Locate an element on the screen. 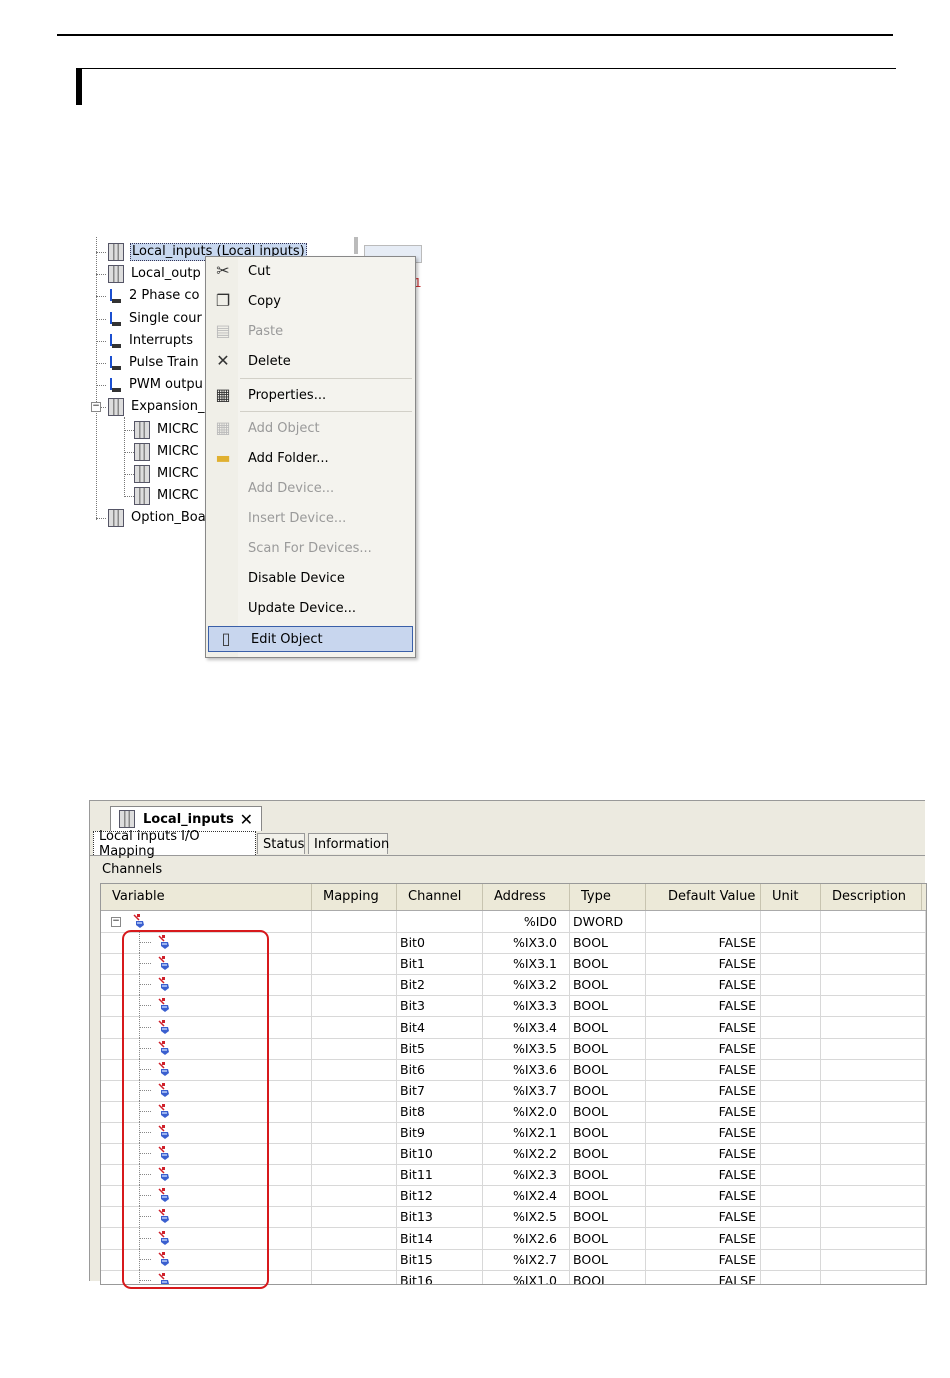 This screenshot has width=950, height=1378. tree-item-label: 2 Phase co is located at coordinates (164, 296).